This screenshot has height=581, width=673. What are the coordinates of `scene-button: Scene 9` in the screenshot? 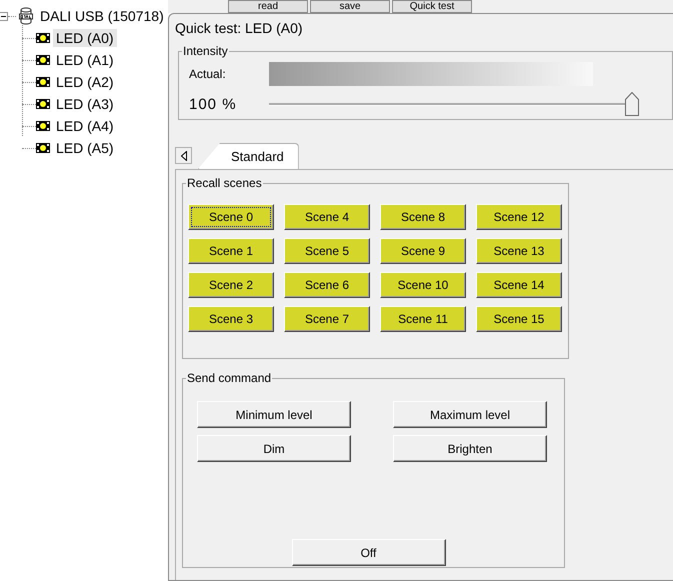 It's located at (423, 251).